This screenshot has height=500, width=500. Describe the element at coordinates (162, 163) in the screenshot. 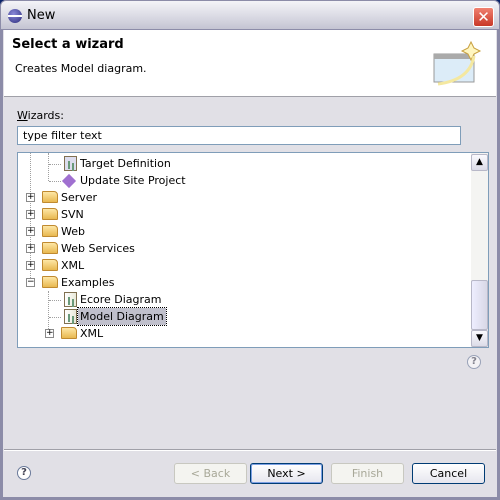

I see `tree-item-target-definition: Target Definition` at that location.